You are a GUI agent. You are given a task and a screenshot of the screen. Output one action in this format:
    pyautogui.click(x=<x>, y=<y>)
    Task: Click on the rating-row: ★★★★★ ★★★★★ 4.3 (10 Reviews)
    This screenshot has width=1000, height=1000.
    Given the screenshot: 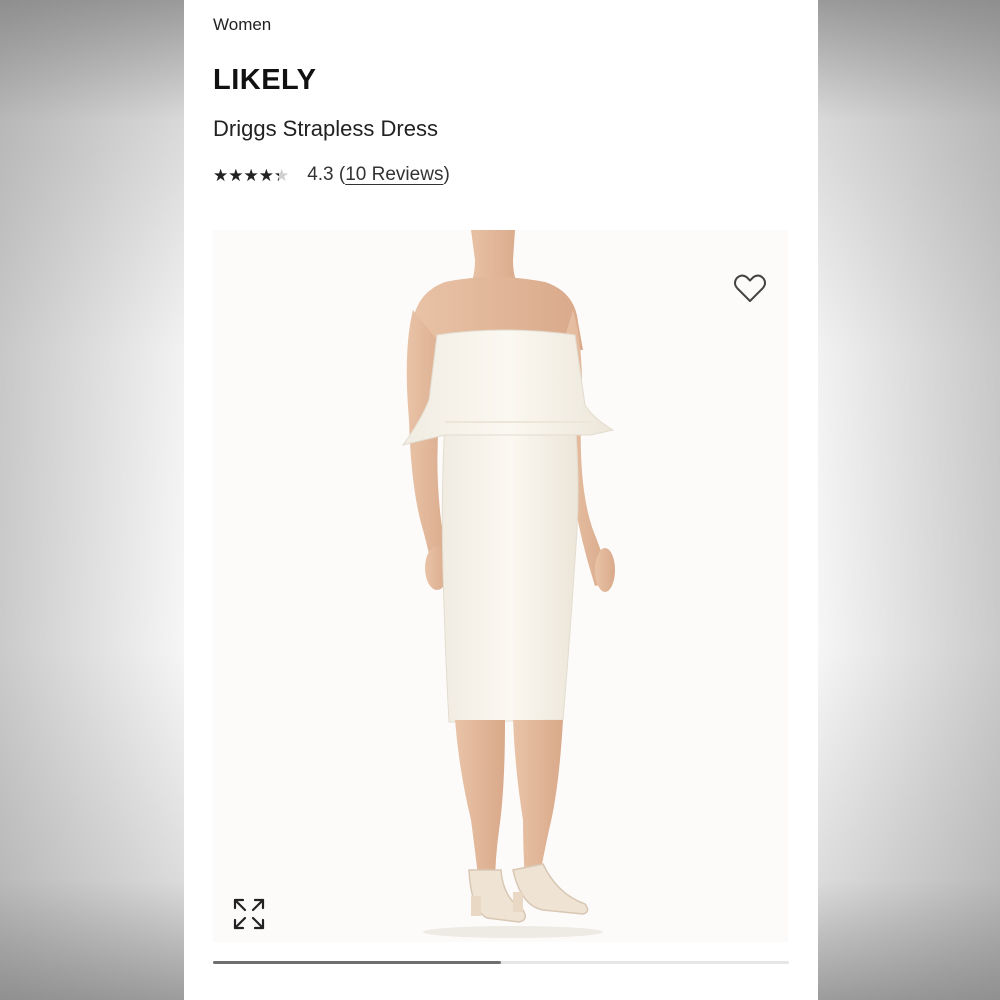 What is the action you would take?
    pyautogui.click(x=331, y=175)
    